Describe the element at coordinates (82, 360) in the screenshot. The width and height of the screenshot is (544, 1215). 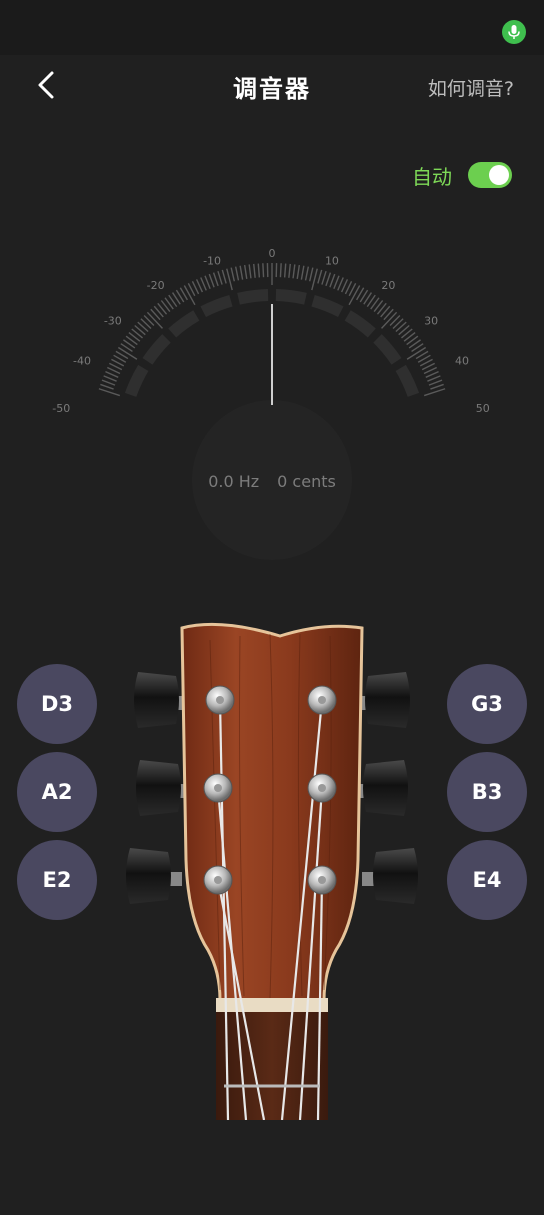
I see `gauge-label: -40` at that location.